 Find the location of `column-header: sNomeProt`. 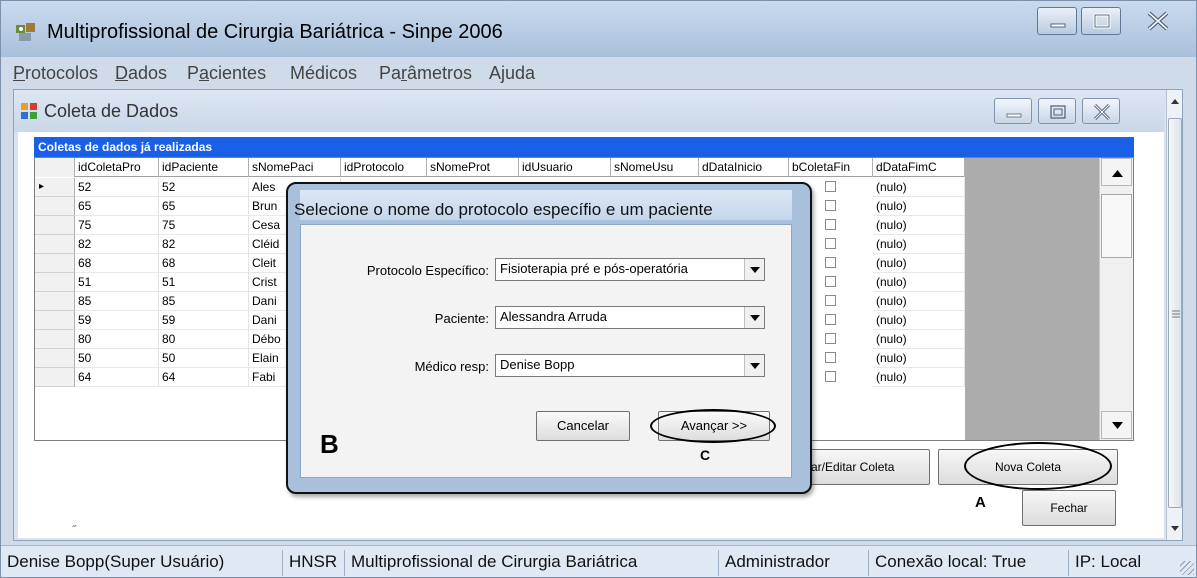

column-header: sNomeProt is located at coordinates (473, 167).